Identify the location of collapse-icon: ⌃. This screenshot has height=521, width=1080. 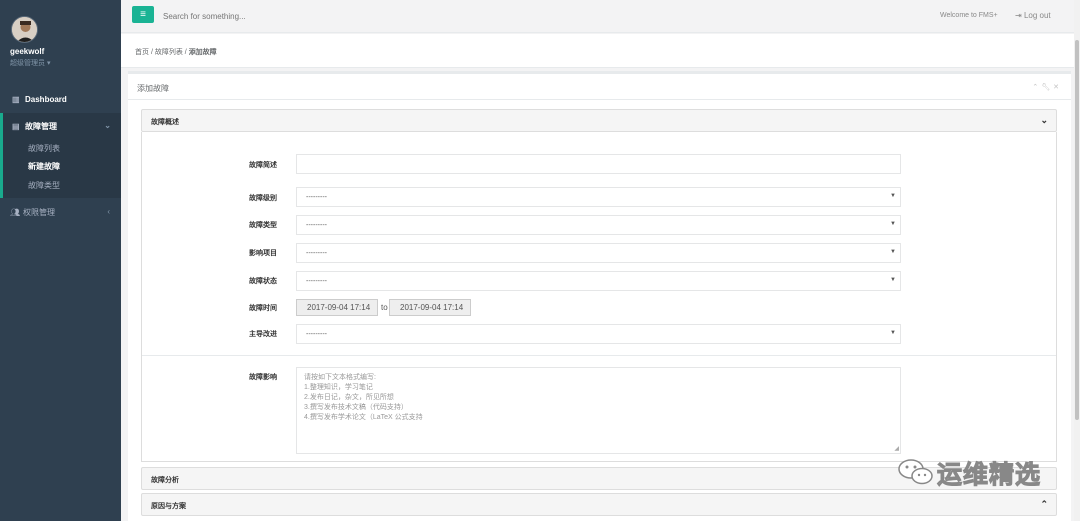
(1036, 87).